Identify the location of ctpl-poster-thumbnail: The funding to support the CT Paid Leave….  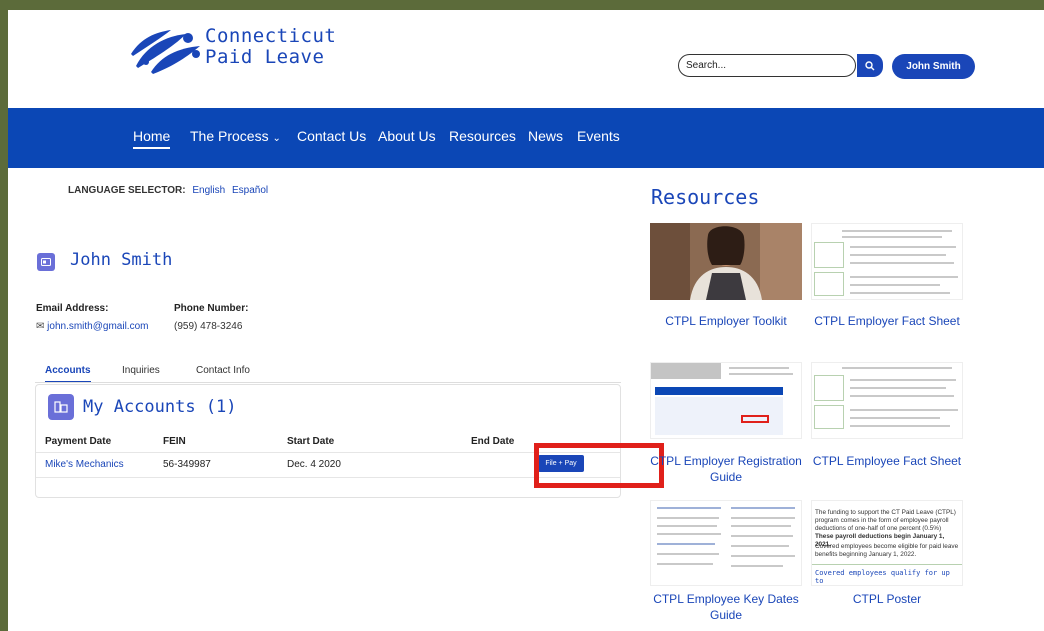
(887, 543).